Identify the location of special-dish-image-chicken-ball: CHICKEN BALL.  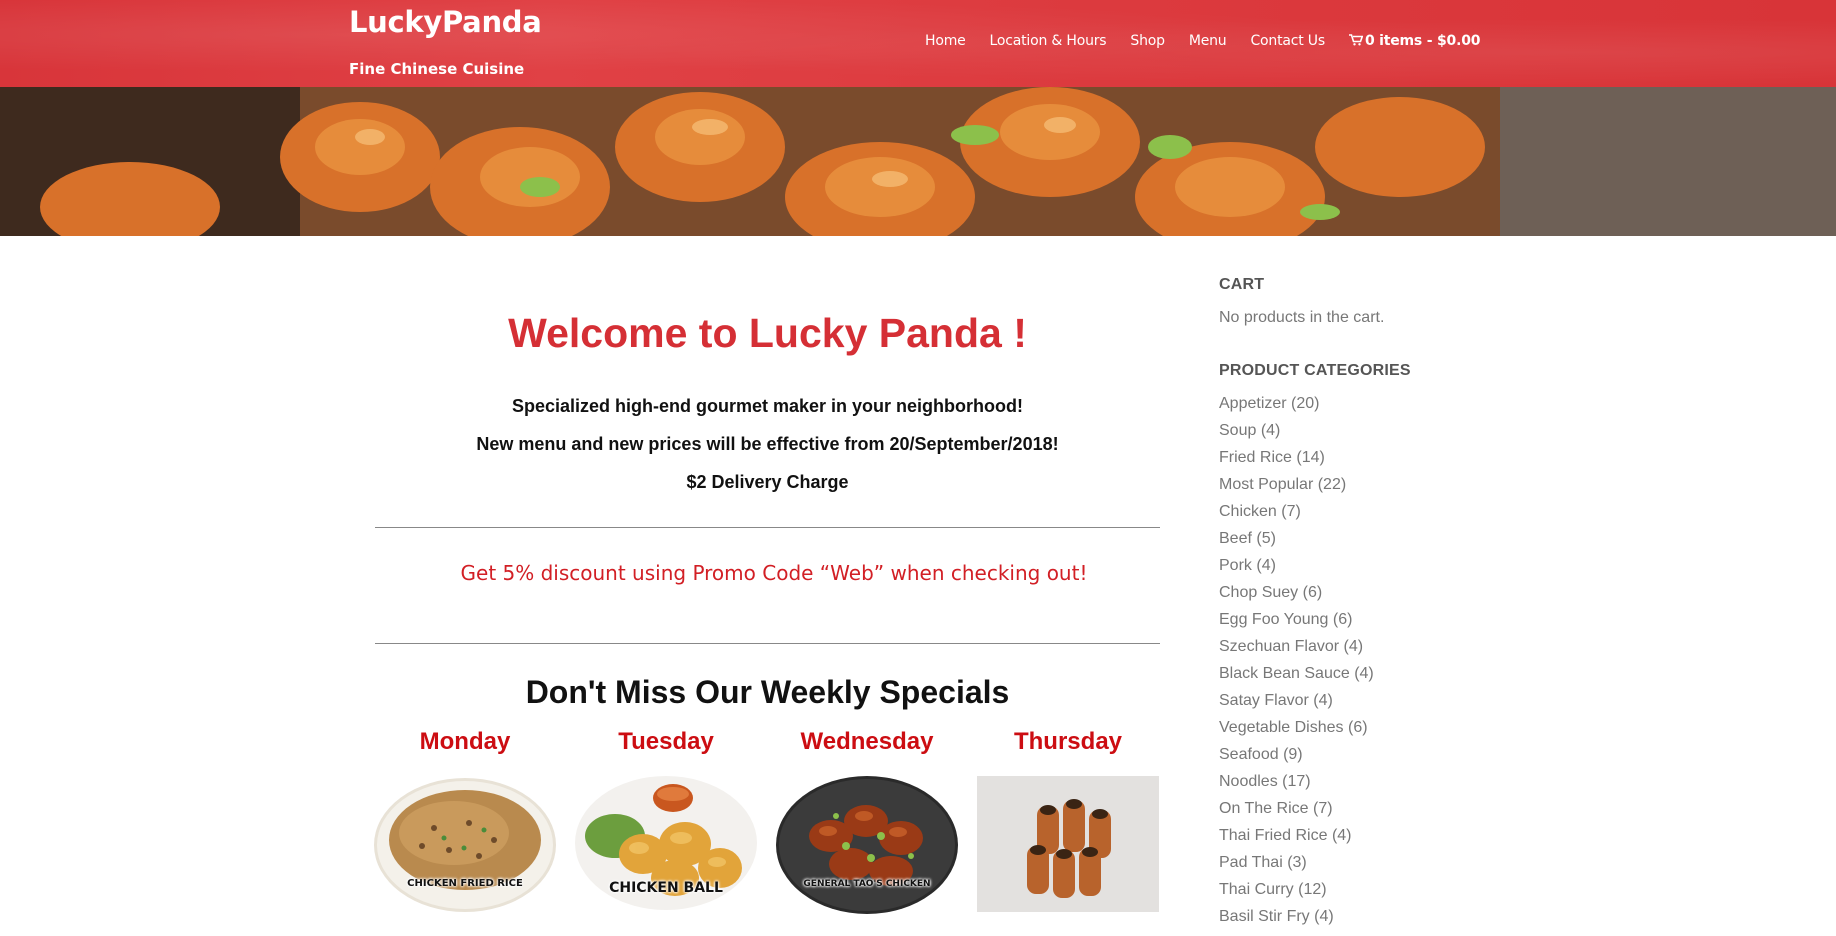
(666, 843).